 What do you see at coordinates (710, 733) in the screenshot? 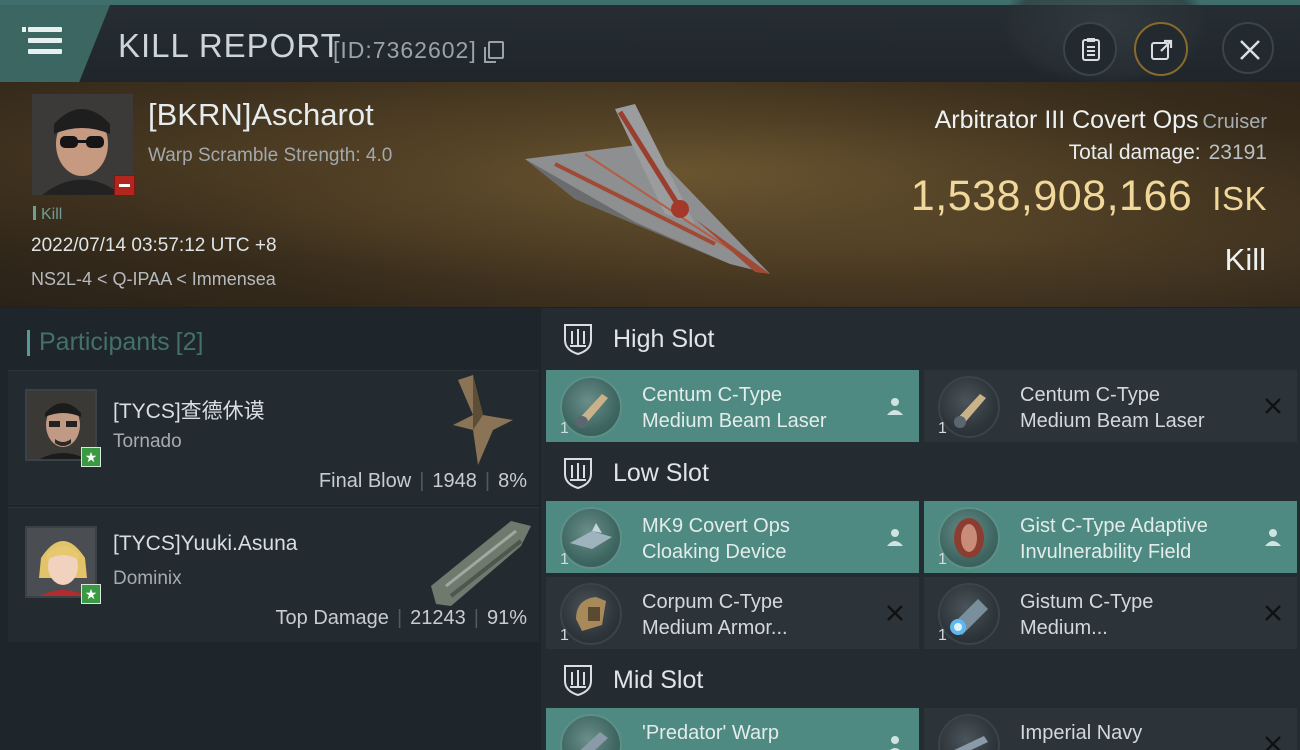
I see `module-name: 'Predator' Warp` at bounding box center [710, 733].